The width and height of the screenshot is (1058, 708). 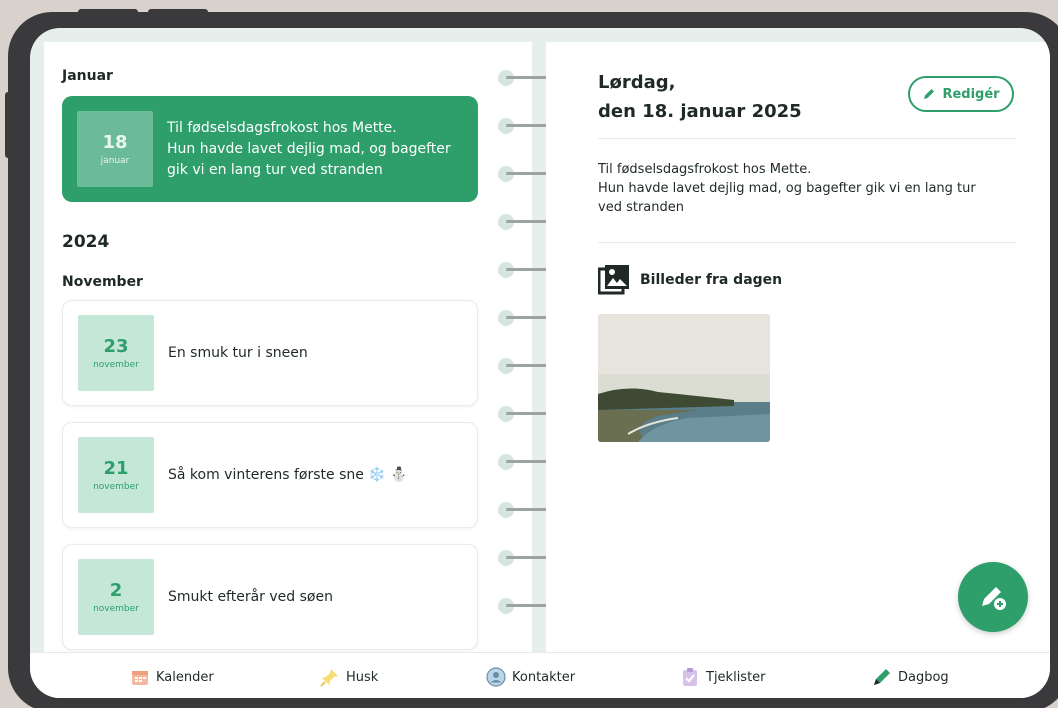 I want to click on date-day: 2, so click(x=116, y=590).